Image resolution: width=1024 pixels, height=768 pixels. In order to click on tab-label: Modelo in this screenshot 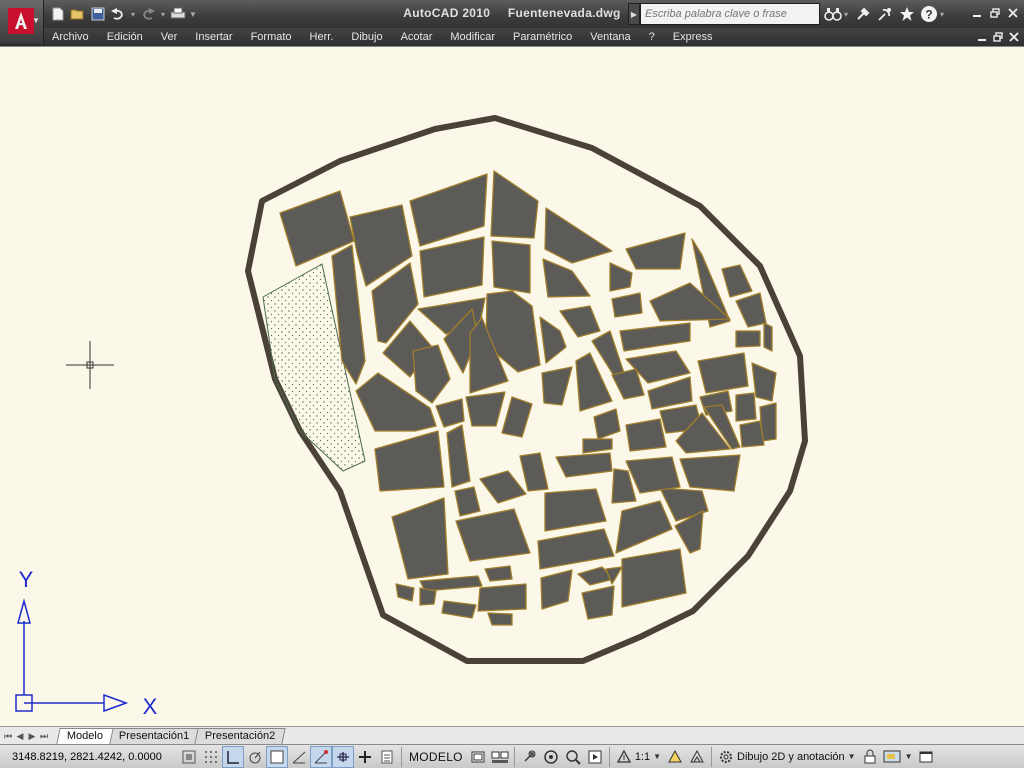, I will do `click(84, 736)`.